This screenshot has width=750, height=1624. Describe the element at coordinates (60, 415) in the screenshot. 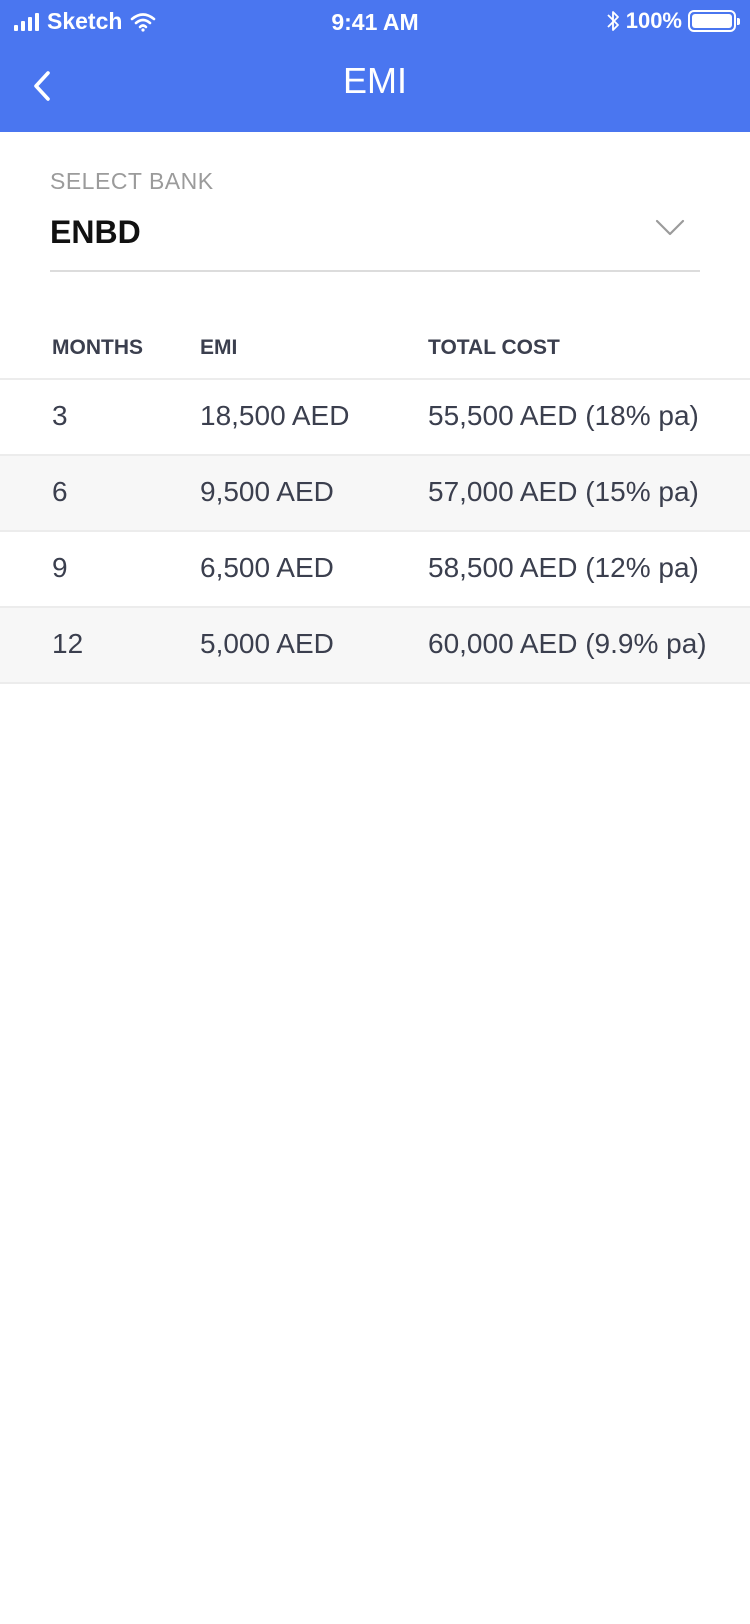

I see `cell-months: 3` at that location.